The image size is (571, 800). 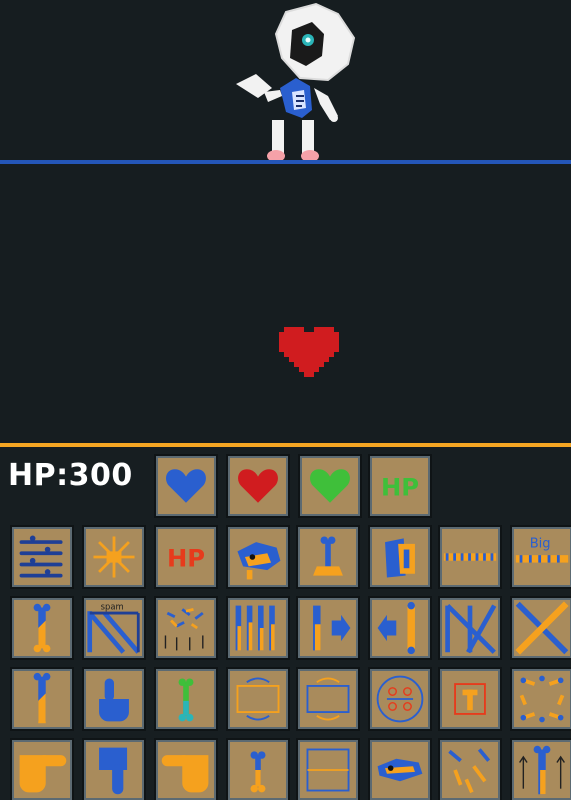 What do you see at coordinates (315, 42) in the screenshot?
I see `enemy-head` at bounding box center [315, 42].